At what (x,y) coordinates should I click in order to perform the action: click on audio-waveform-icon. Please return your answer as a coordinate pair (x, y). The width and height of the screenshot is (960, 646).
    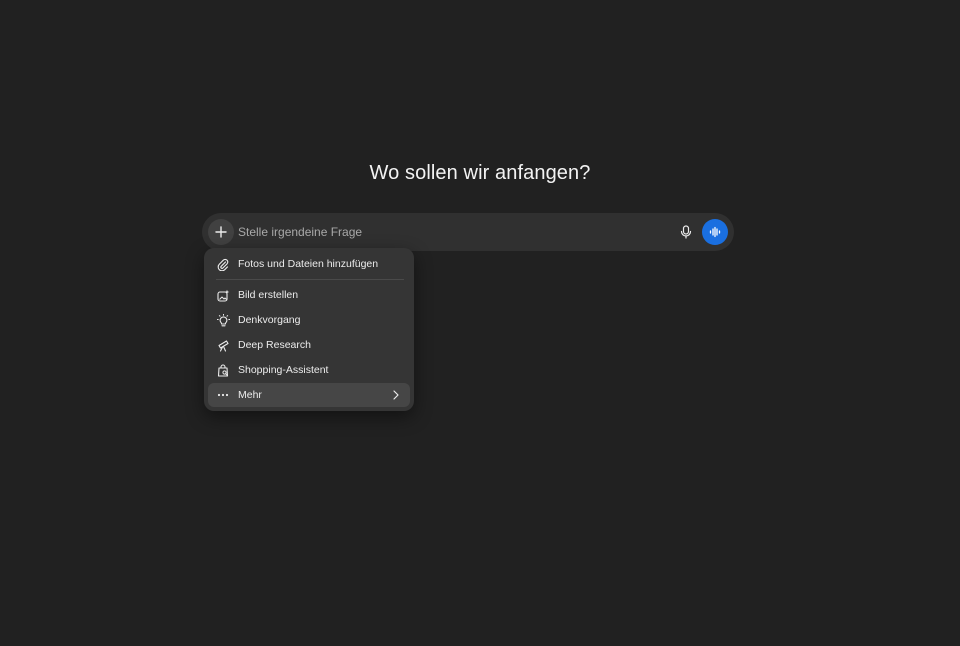
    Looking at the image, I should click on (715, 232).